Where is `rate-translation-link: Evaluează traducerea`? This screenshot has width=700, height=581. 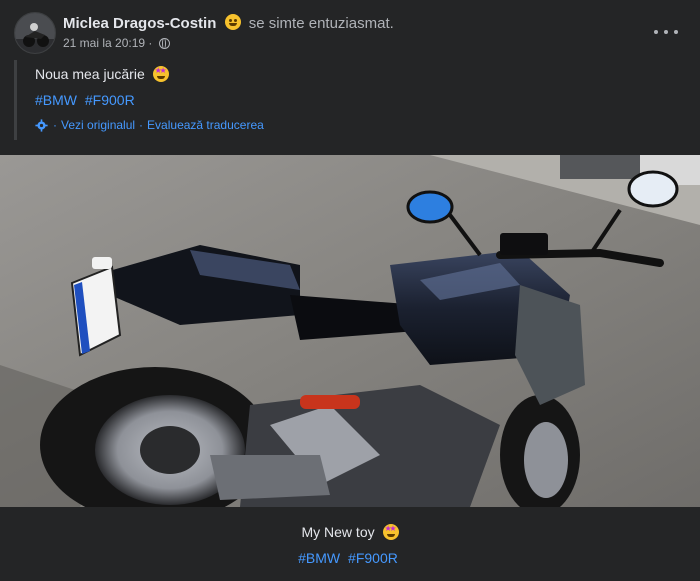
rate-translation-link: Evaluează traducerea is located at coordinates (205, 125).